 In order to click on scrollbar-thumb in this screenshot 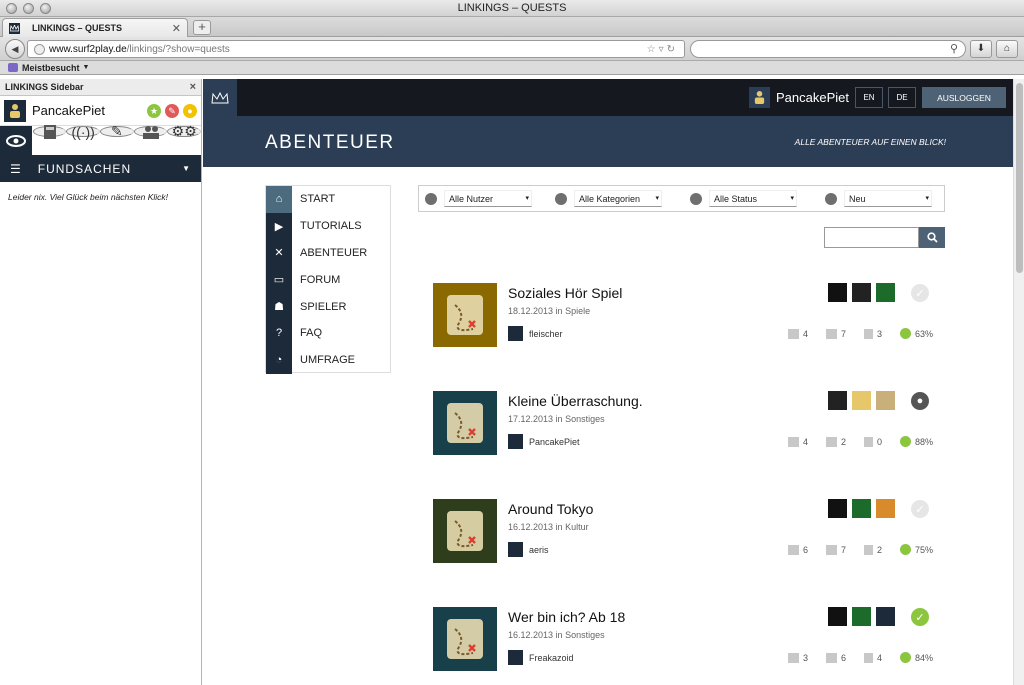, I will do `click(1019, 178)`.